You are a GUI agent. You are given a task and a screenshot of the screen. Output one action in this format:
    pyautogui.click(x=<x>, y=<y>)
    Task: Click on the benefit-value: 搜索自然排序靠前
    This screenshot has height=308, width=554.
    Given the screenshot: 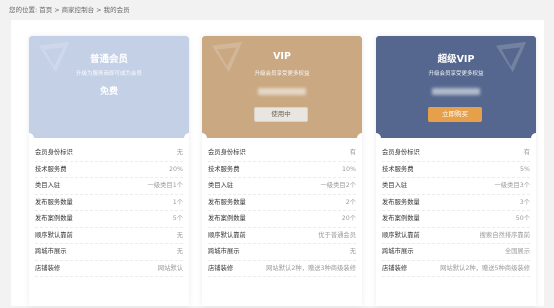 What is the action you would take?
    pyautogui.click(x=504, y=235)
    